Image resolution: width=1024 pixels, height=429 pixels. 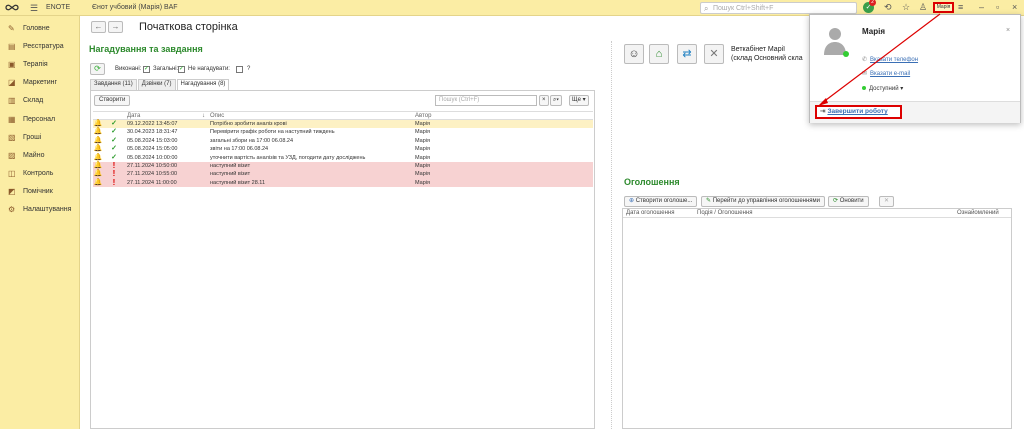 What do you see at coordinates (146, 49) in the screenshot?
I see `reminders-title: Нагадування та завдання` at bounding box center [146, 49].